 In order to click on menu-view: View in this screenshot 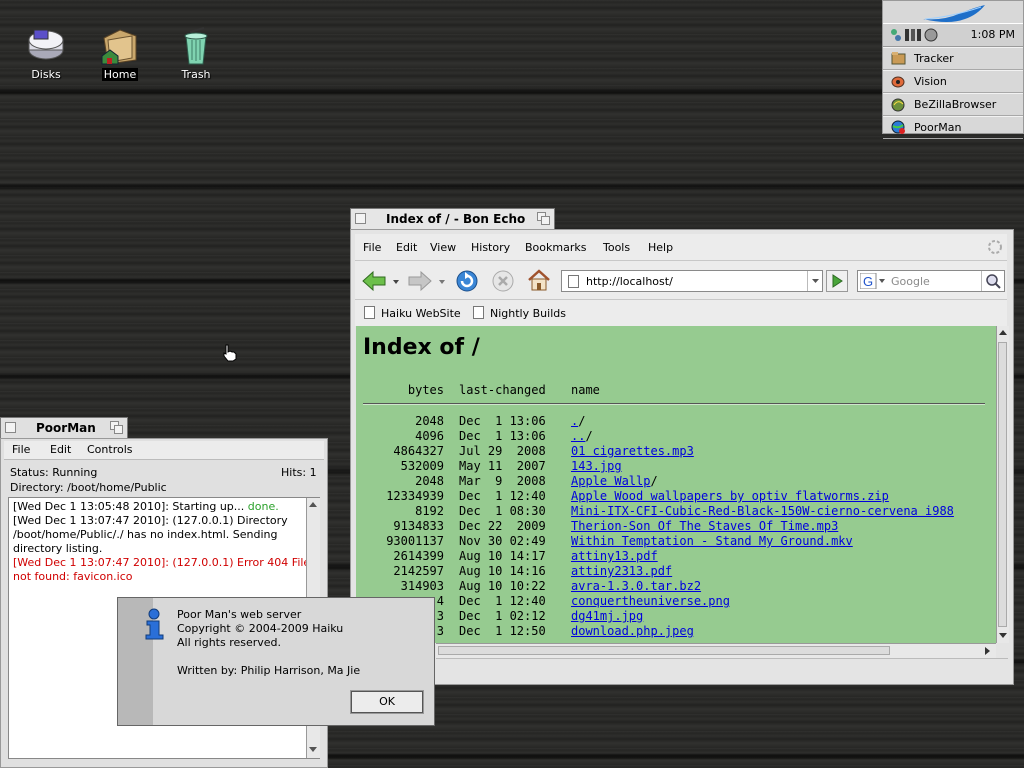, I will do `click(443, 247)`.